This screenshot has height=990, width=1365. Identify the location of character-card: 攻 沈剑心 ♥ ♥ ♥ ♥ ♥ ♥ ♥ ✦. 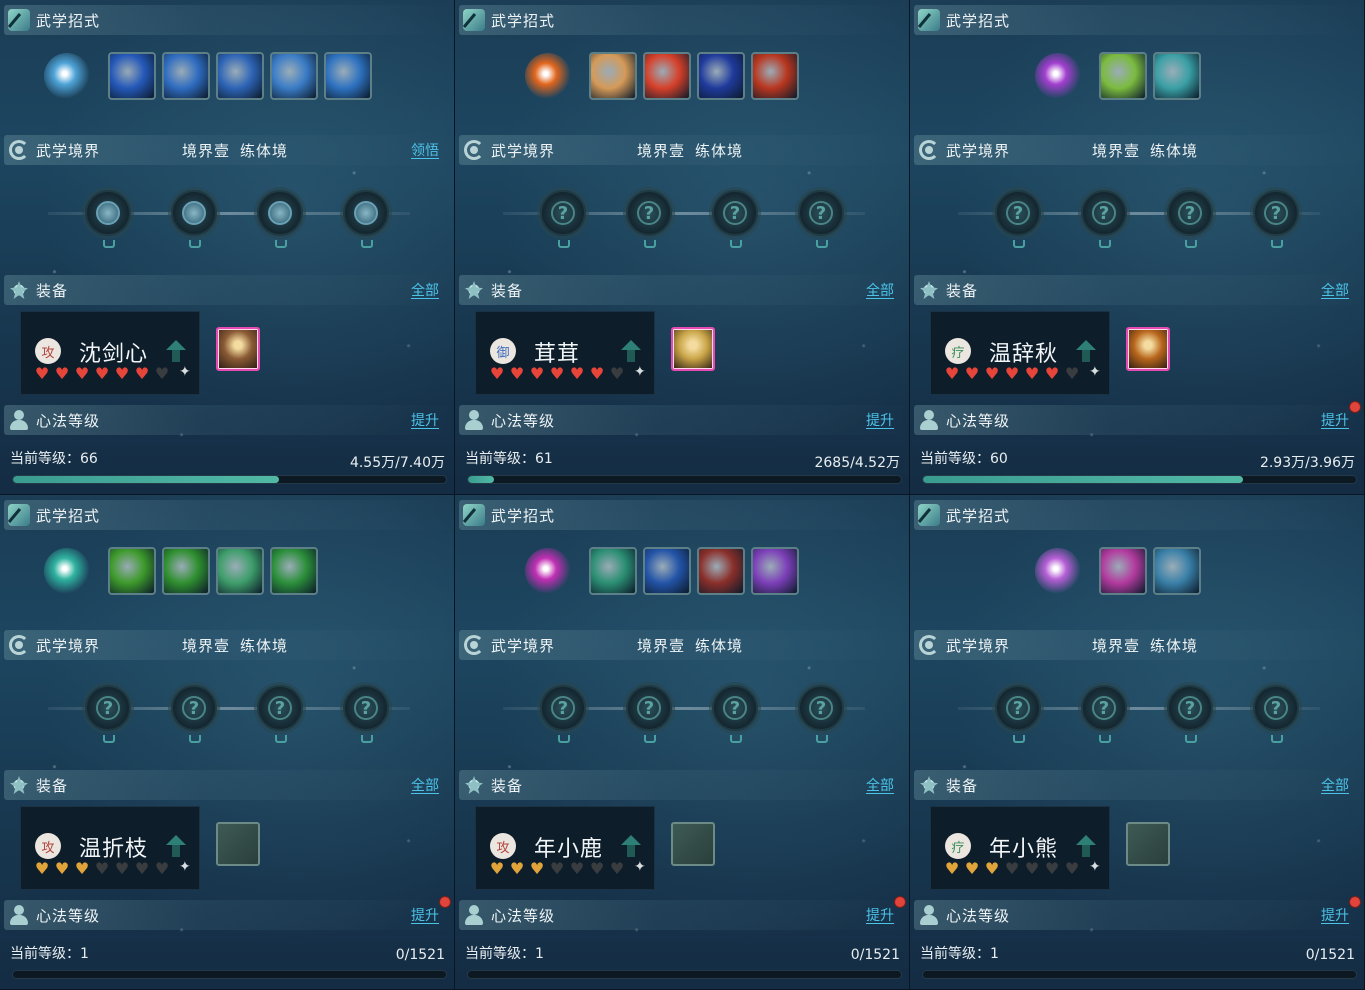
(110, 353).